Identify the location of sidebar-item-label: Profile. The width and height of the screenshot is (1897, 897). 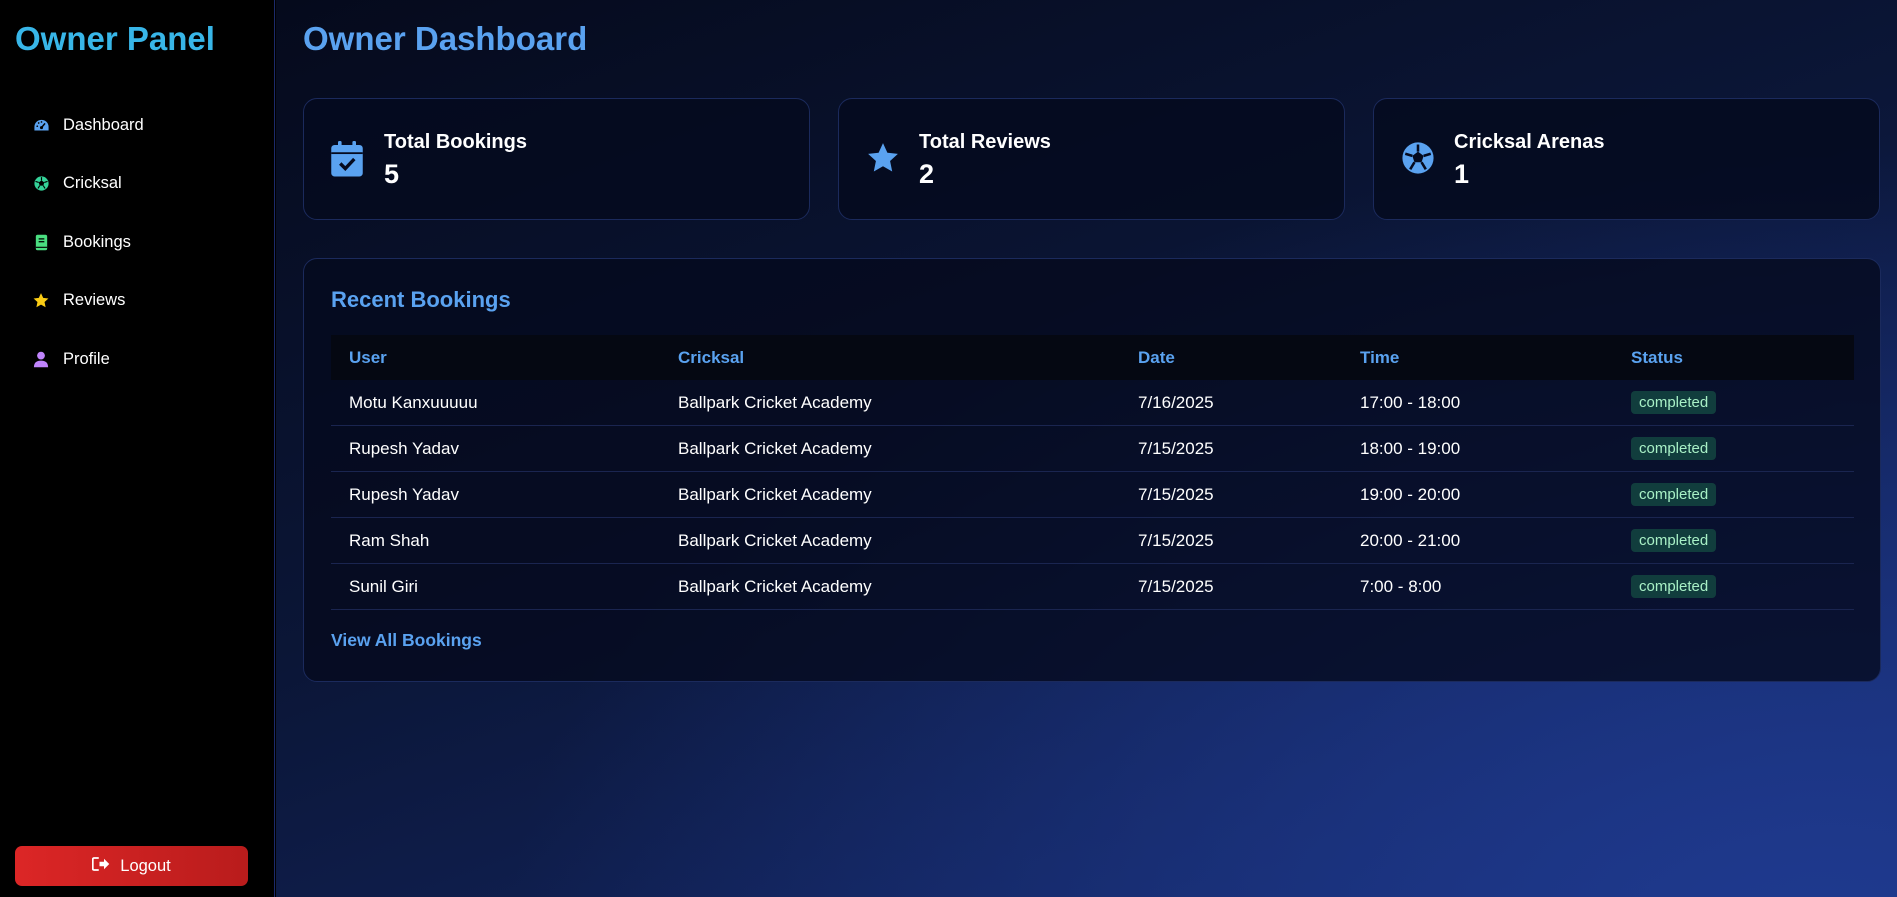
(86, 358).